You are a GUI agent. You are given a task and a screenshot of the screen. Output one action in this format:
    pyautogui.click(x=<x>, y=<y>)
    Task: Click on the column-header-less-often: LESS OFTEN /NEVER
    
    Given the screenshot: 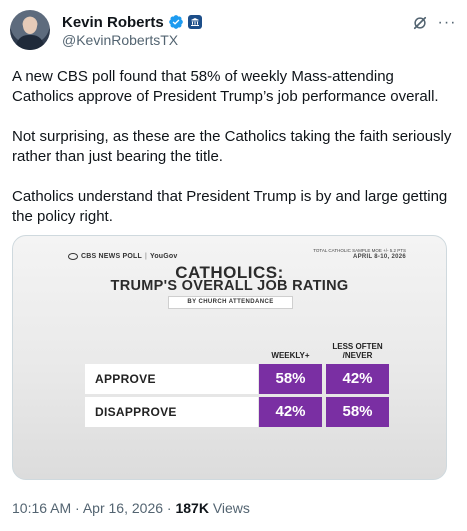 What is the action you would take?
    pyautogui.click(x=357, y=351)
    